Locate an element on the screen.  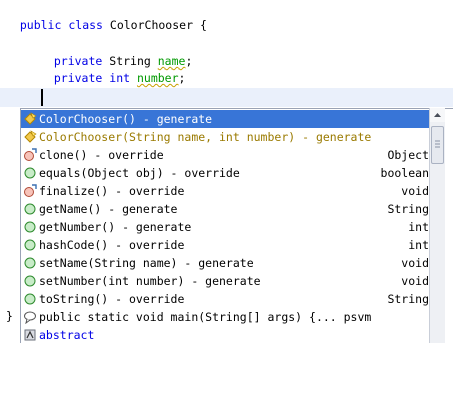
grip-icon is located at coordinates (437, 144).